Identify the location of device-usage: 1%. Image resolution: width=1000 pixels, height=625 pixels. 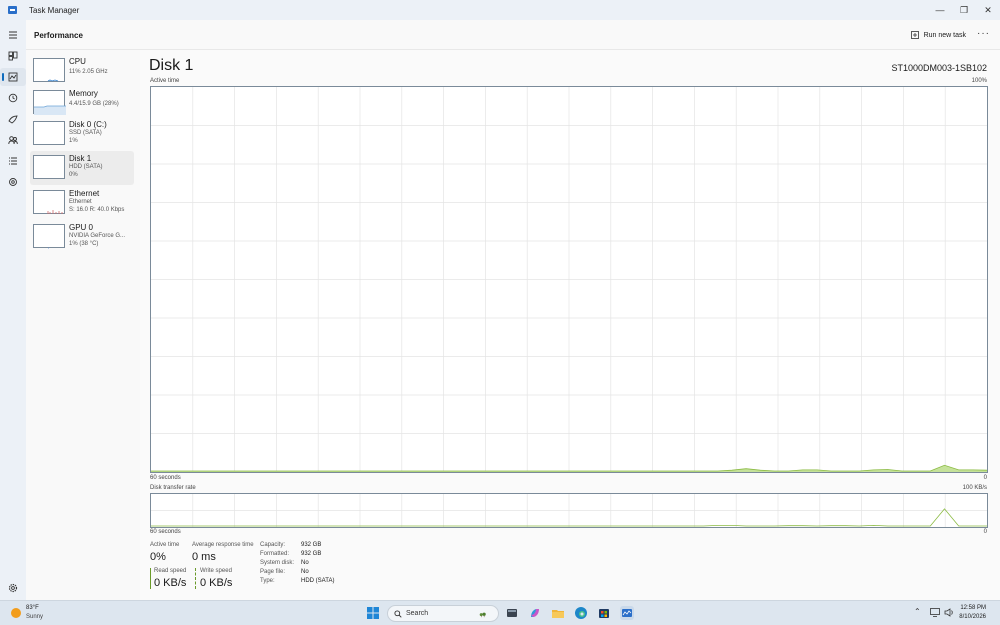
(73, 141).